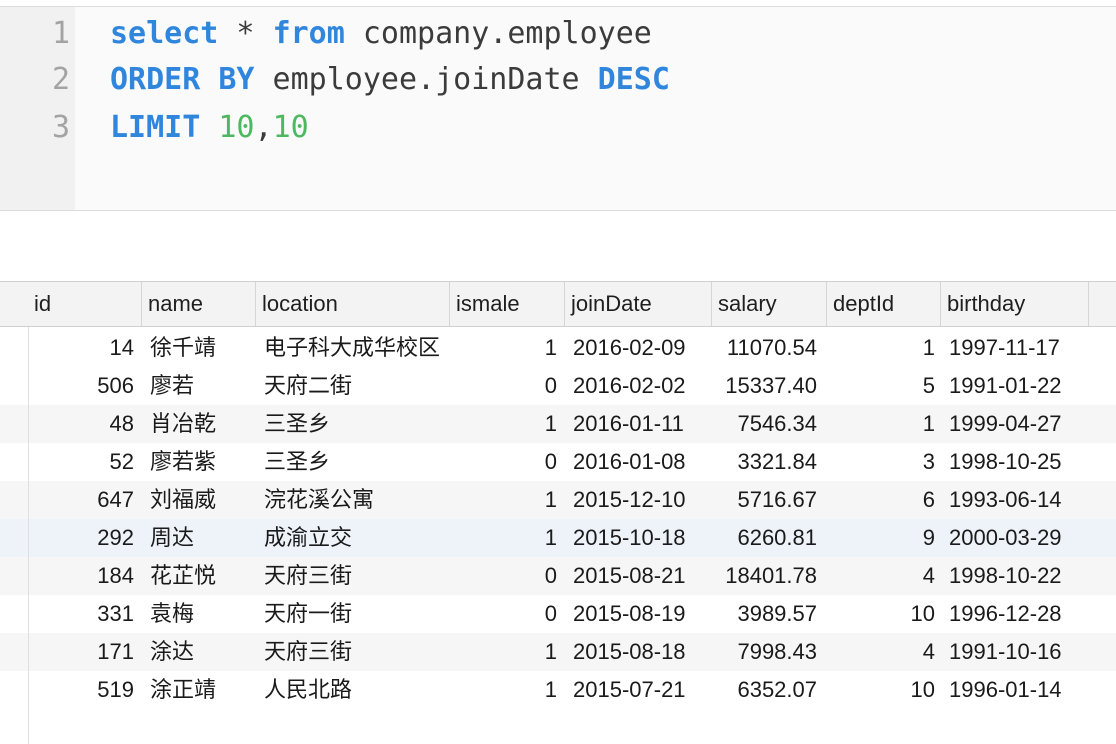  I want to click on cell-name: 袁梅, so click(199, 614).